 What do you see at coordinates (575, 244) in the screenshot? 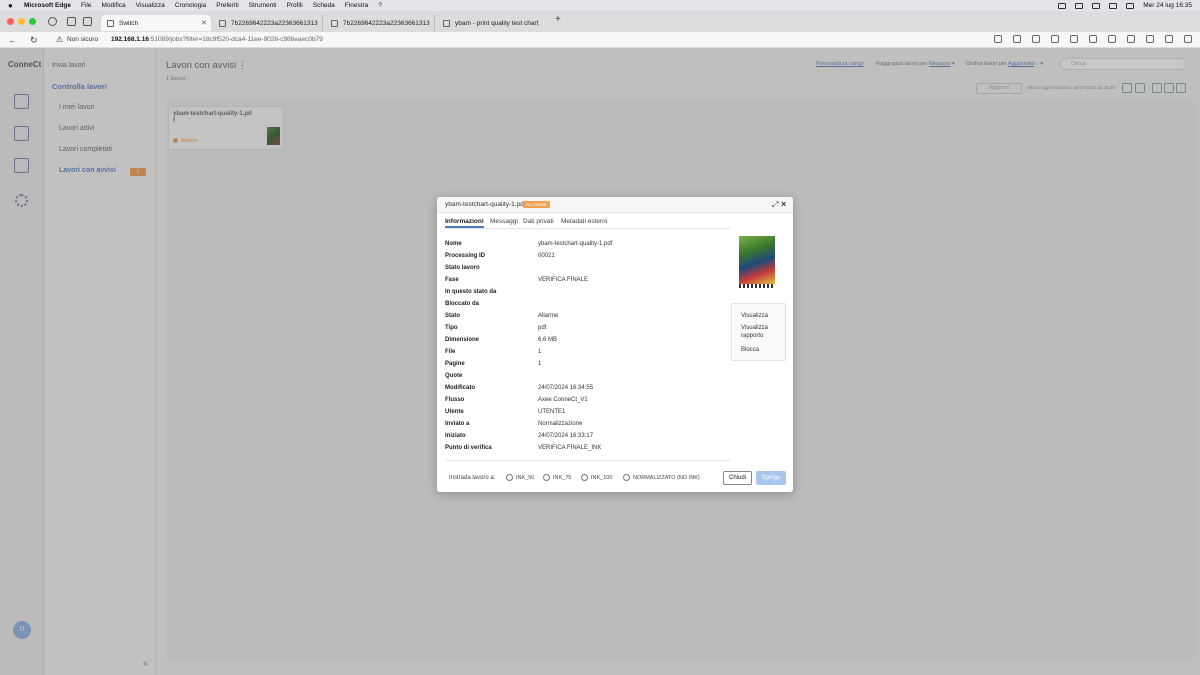
I see `info-value: ybam-testchart-quality-1.pdf` at bounding box center [575, 244].